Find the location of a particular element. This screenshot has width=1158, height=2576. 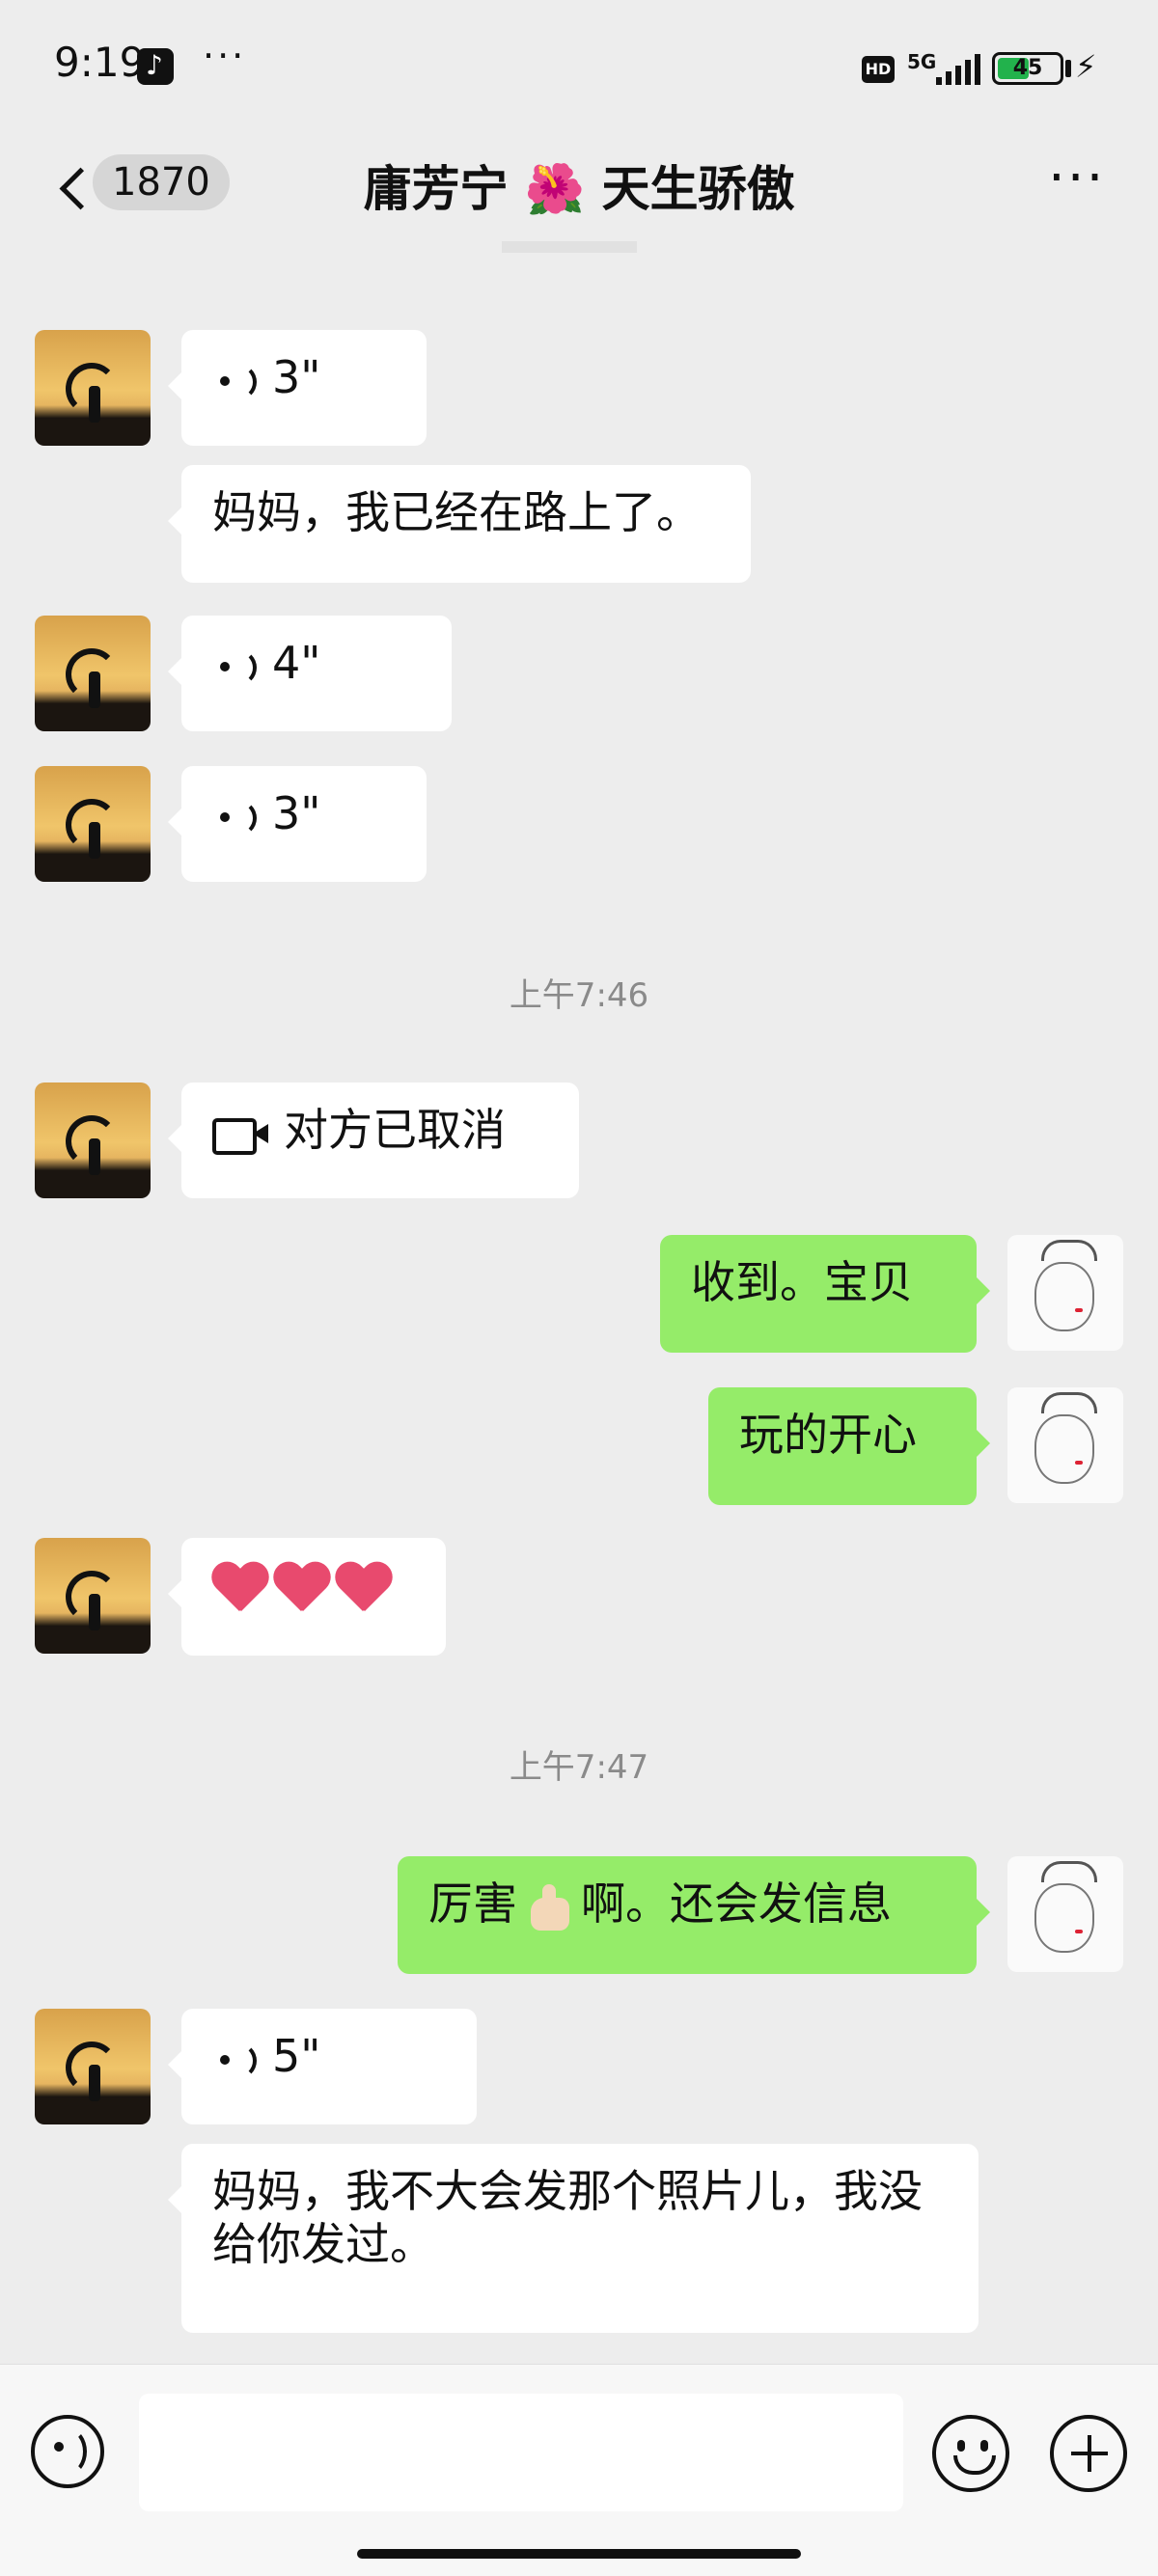

tiktok-icon is located at coordinates (155, 66).